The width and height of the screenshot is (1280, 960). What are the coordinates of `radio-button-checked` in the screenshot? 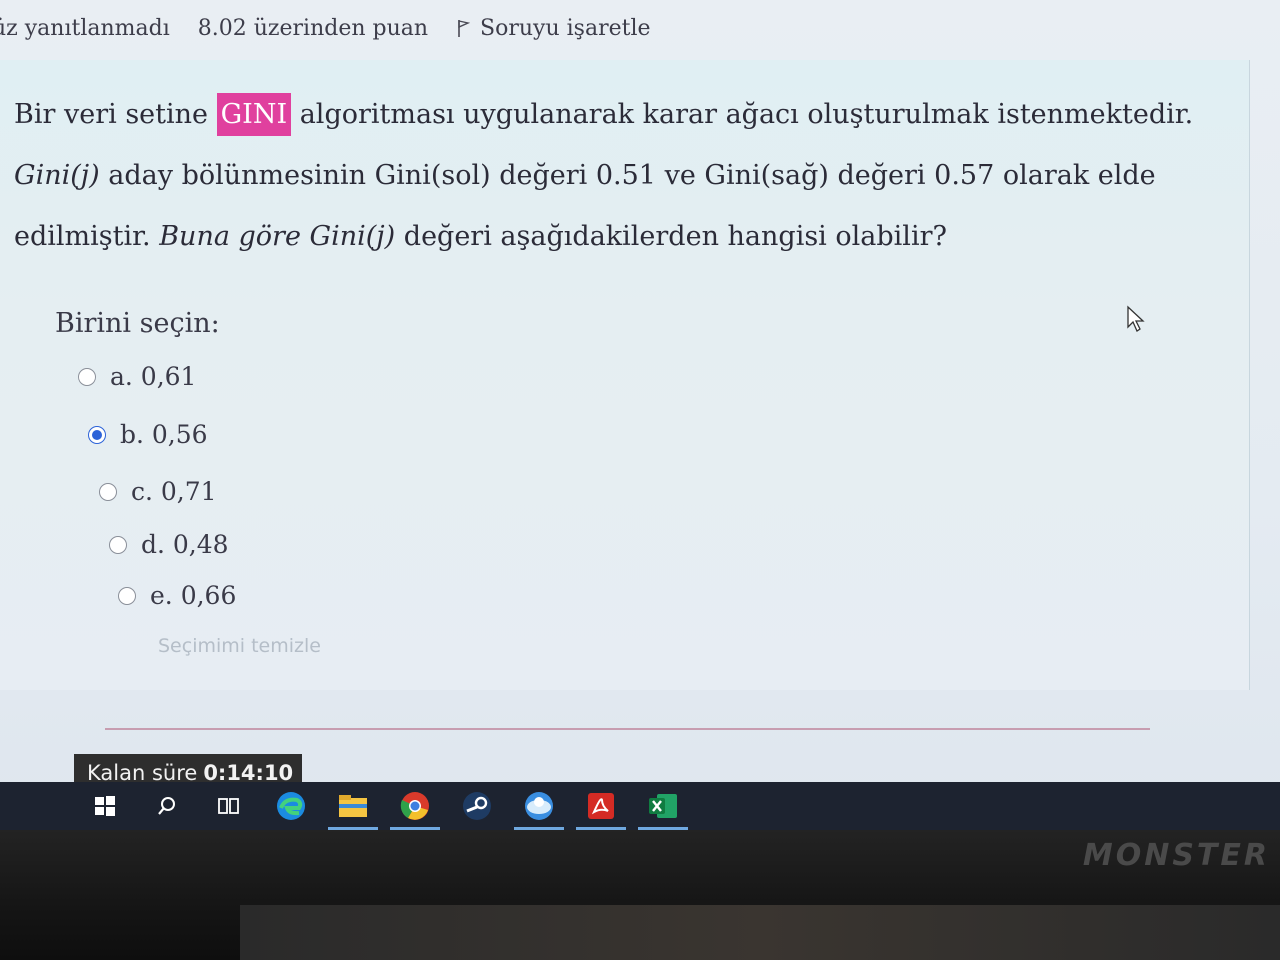 It's located at (97, 434).